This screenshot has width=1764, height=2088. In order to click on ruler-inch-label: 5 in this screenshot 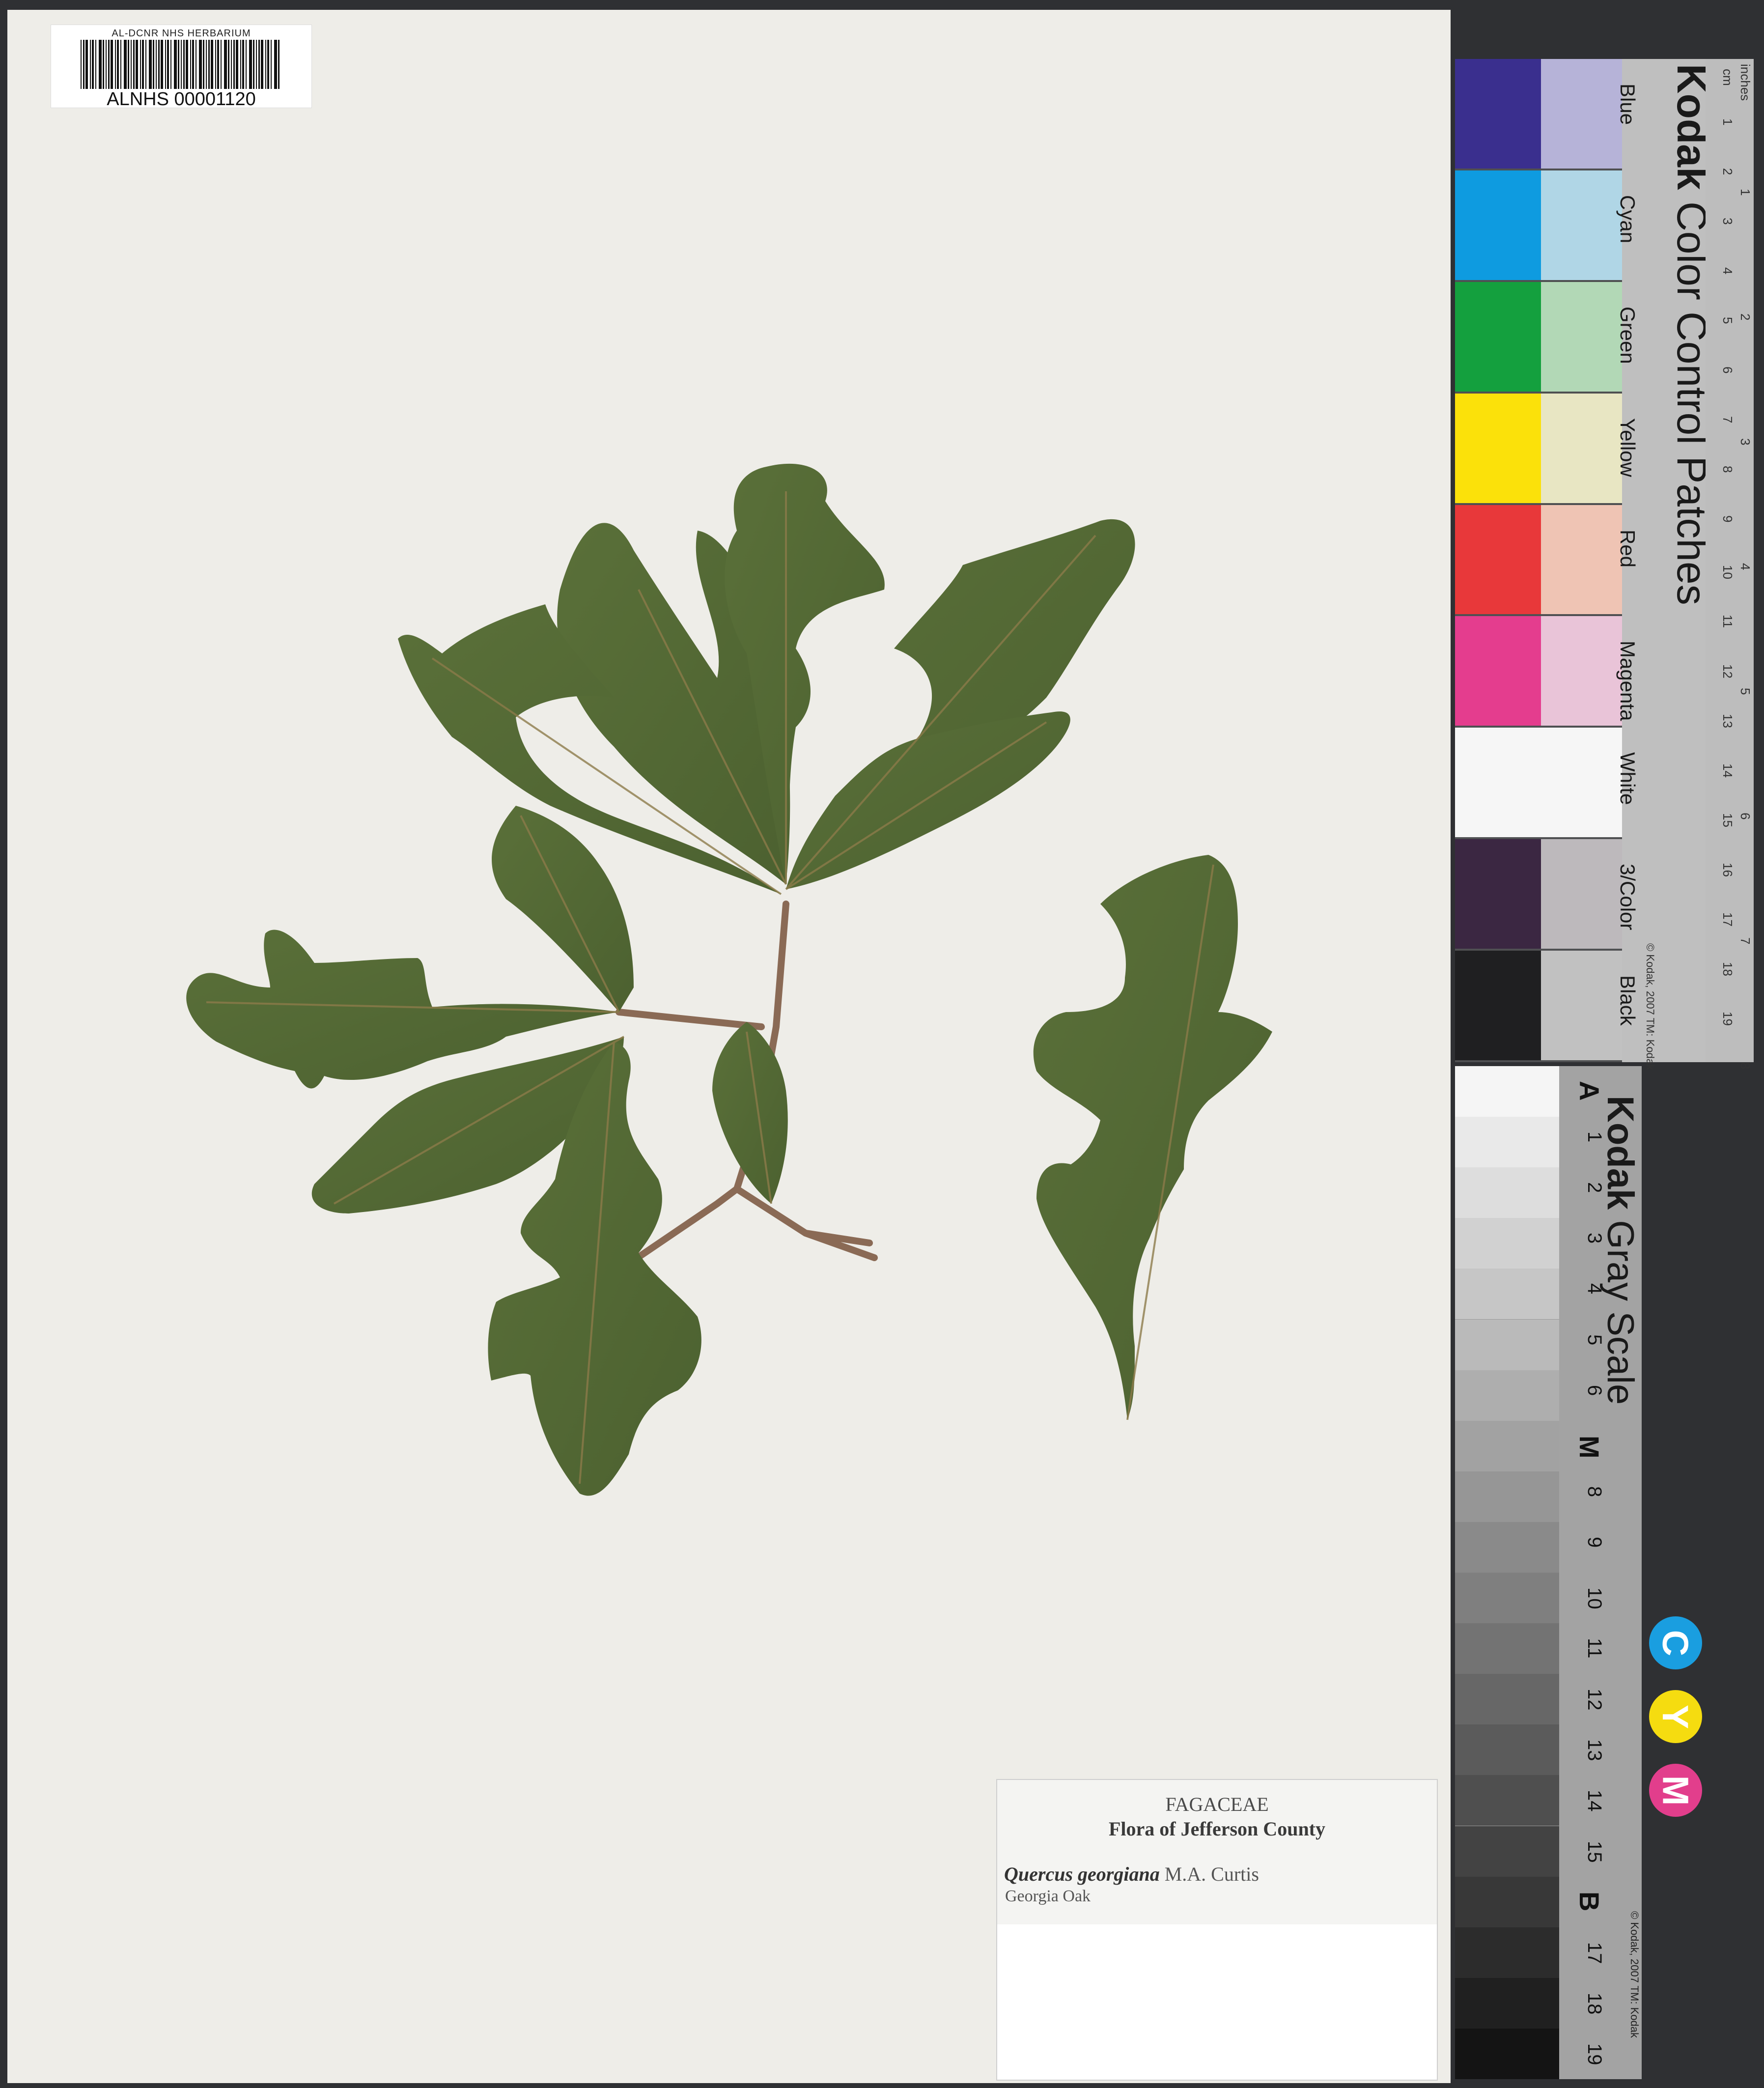, I will do `click(1745, 691)`.